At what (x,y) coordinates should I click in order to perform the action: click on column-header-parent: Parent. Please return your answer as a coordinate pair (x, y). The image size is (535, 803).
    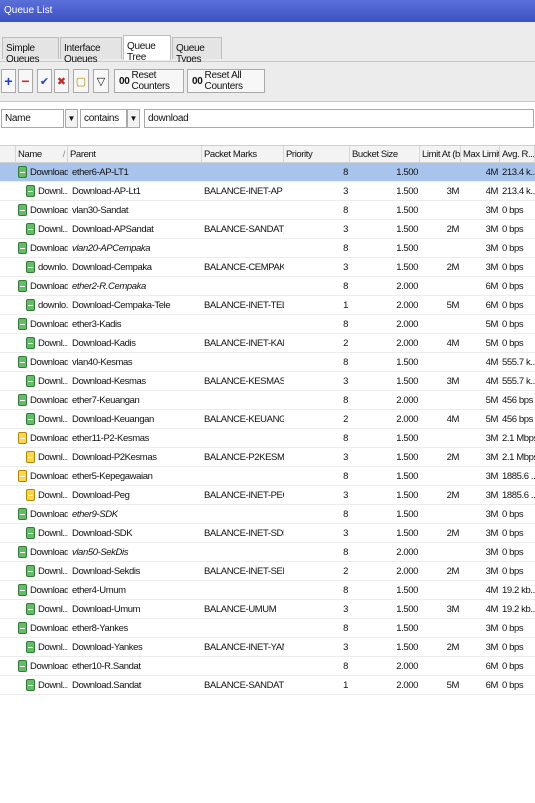
    Looking at the image, I should click on (135, 154).